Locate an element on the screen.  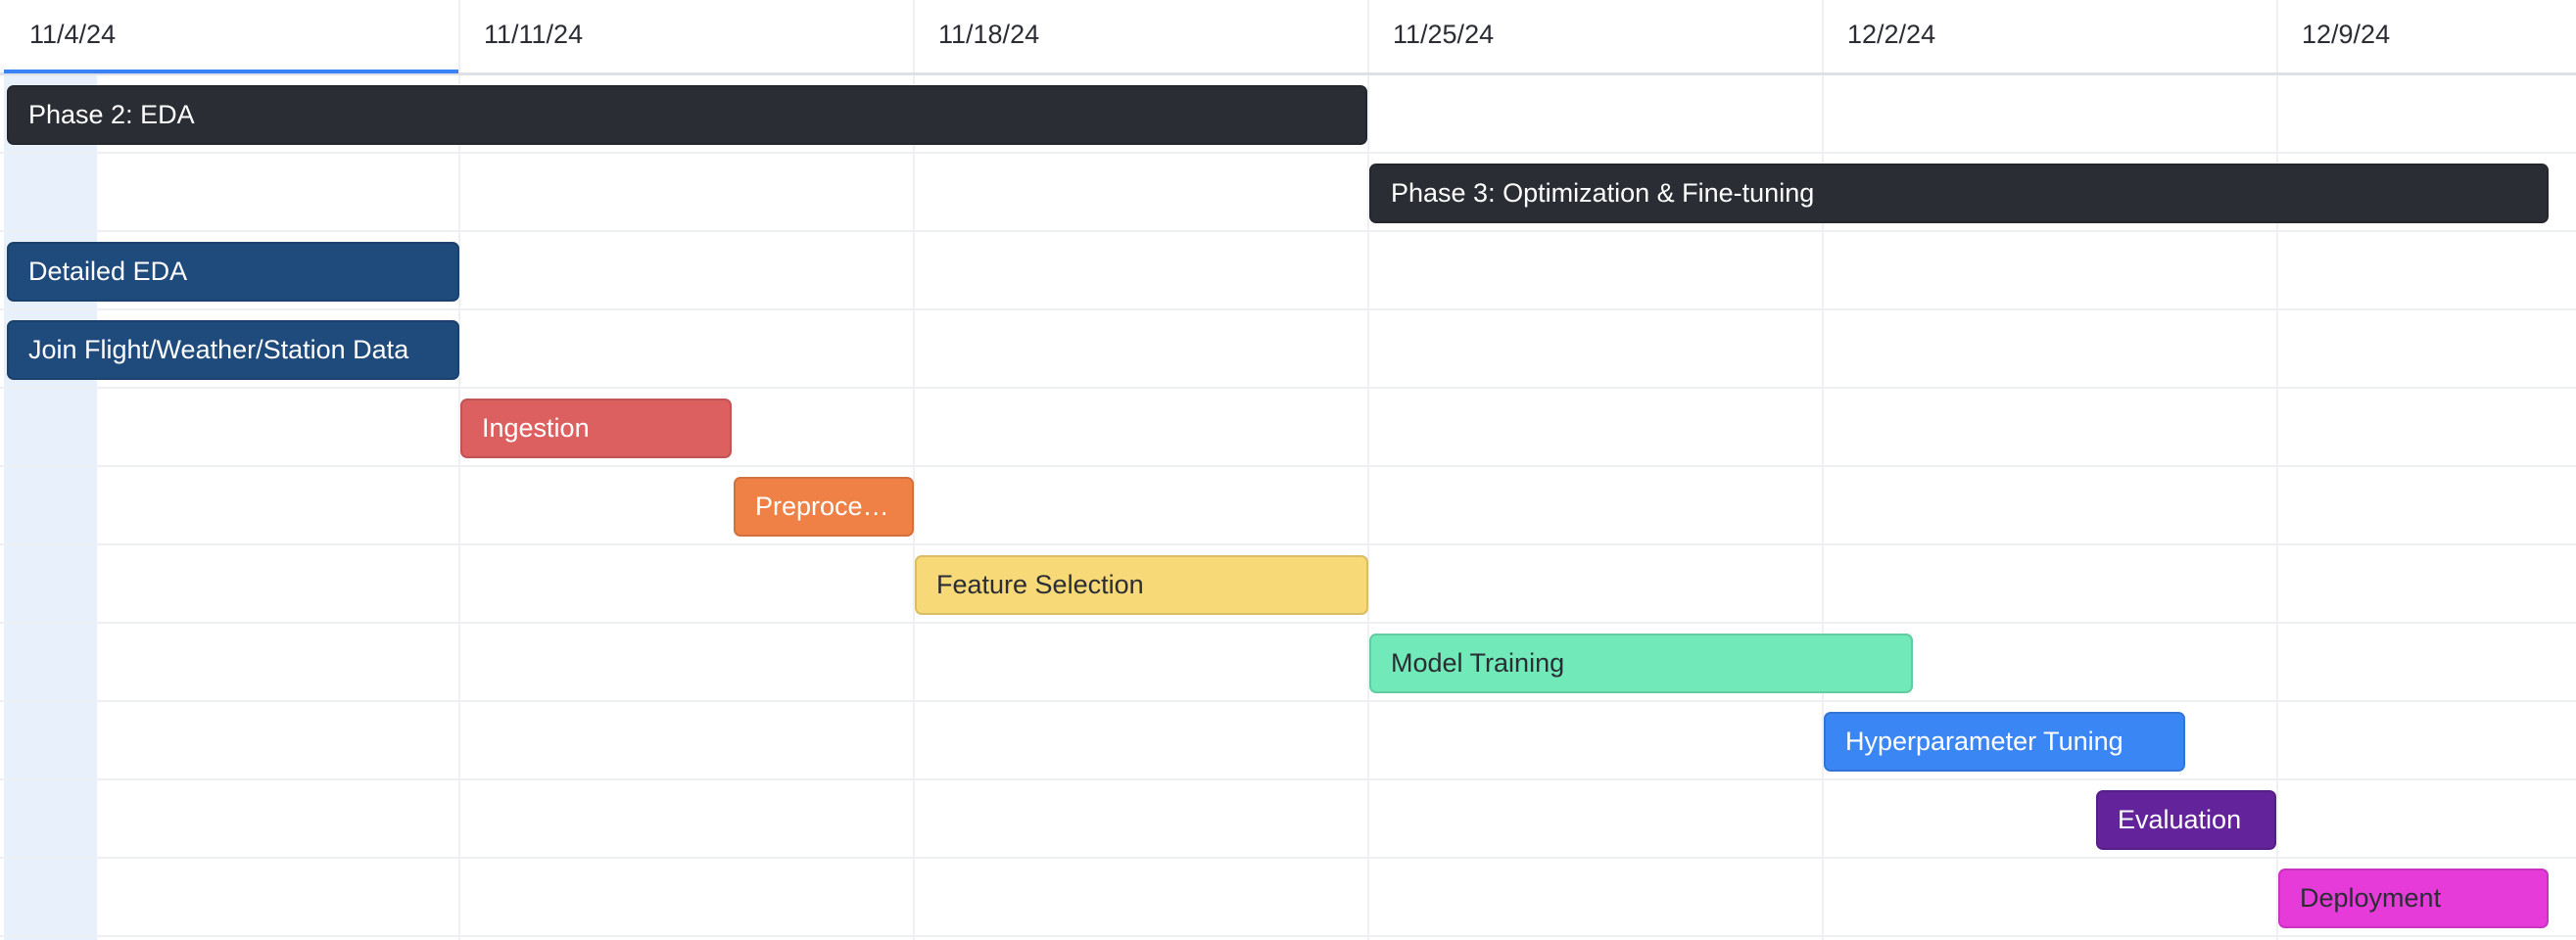
task-label: Ingestion is located at coordinates (536, 428).